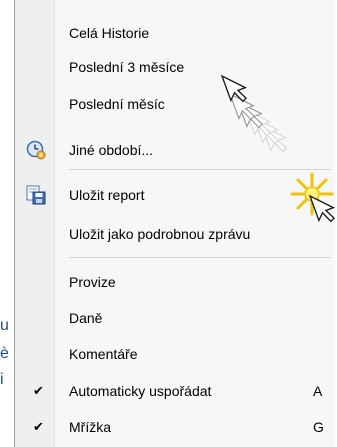  I want to click on menu-item-label: Uložit jako podrobnou zprávu, so click(160, 234).